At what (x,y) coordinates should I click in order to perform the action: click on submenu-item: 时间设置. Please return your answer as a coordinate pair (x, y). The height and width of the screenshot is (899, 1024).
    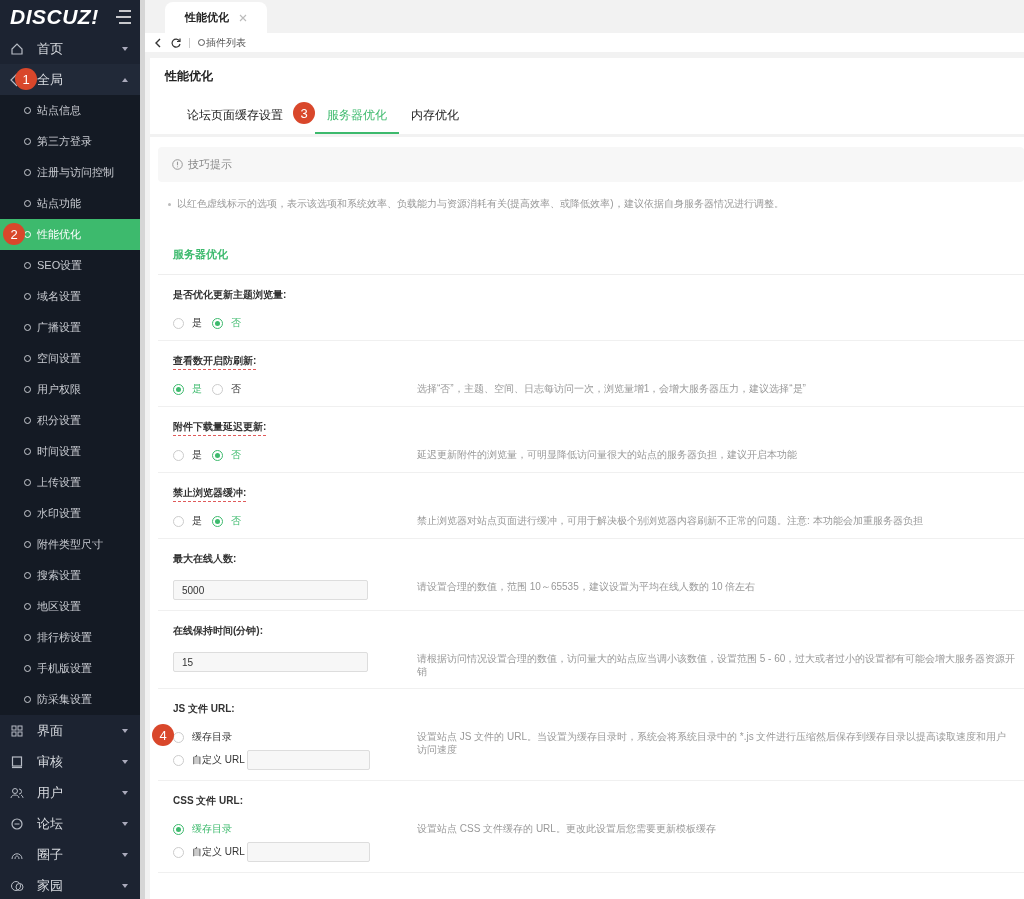
    Looking at the image, I should click on (70, 451).